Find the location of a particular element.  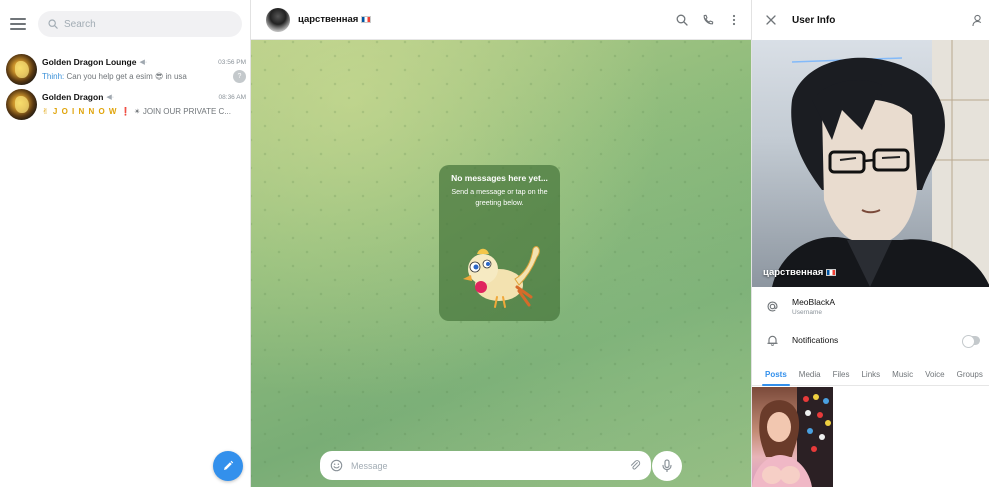

tab-posts: Posts is located at coordinates (776, 374).